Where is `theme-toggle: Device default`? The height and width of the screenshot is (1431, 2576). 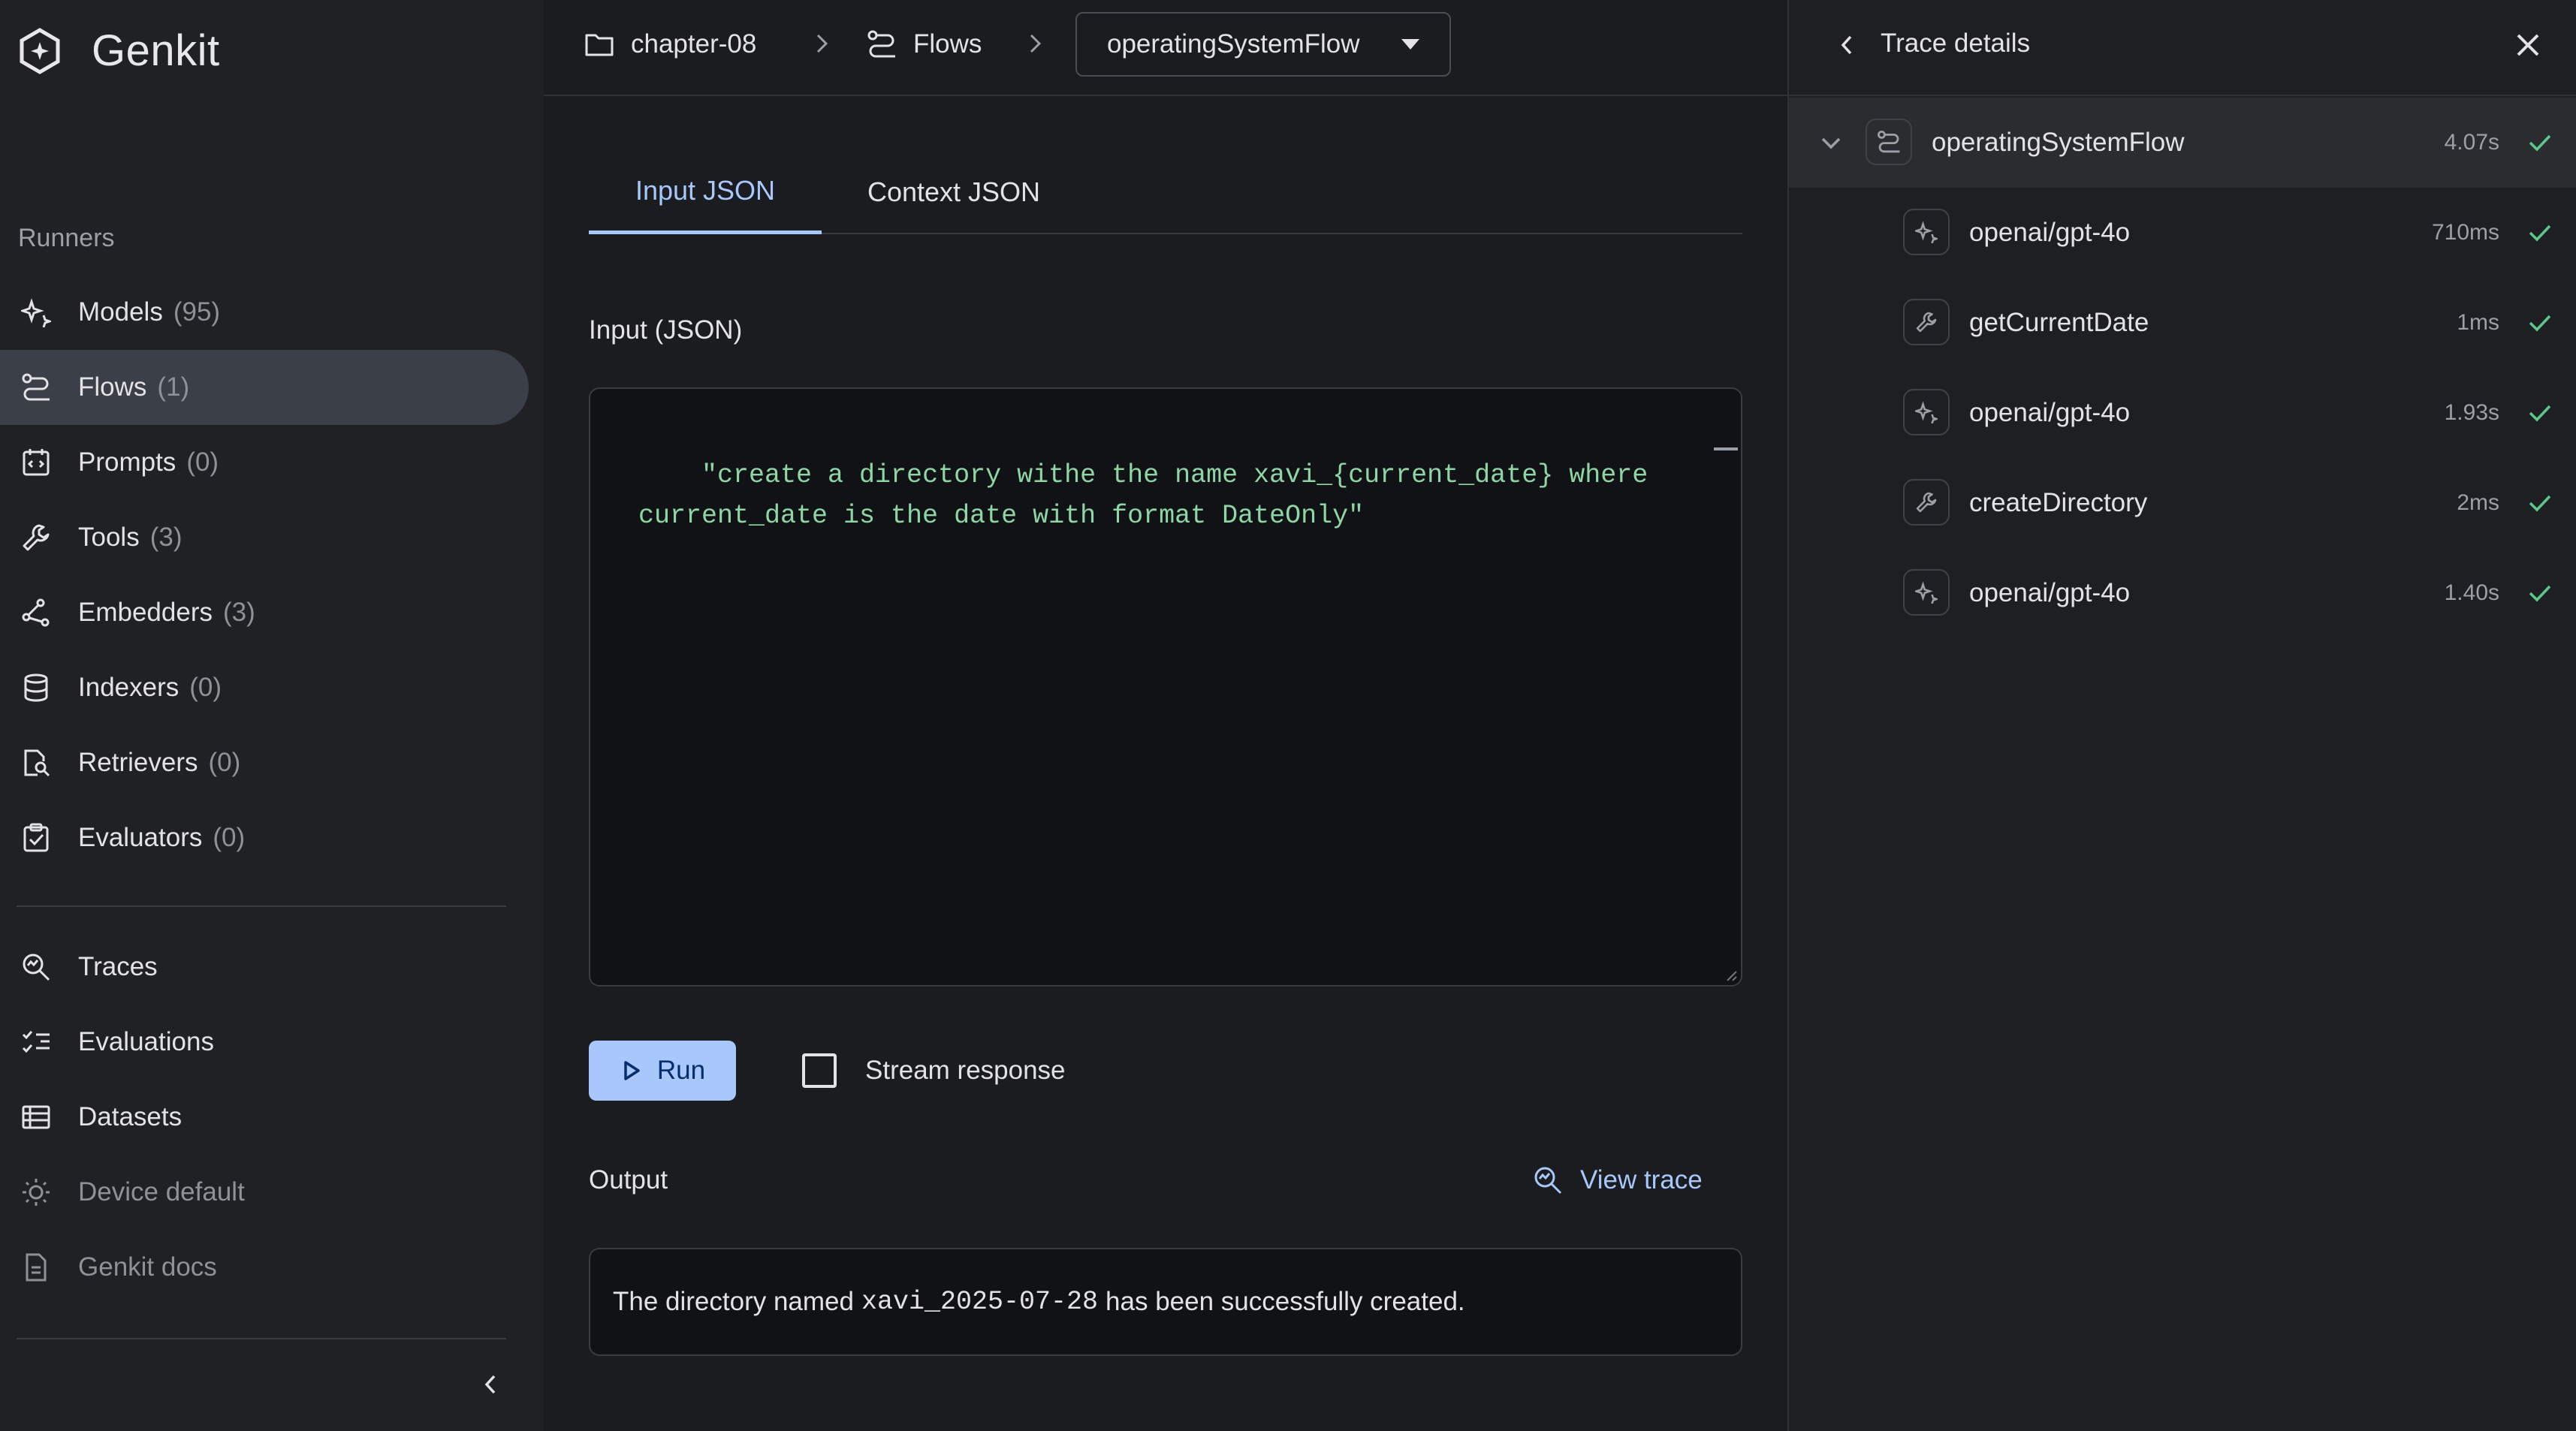
theme-toggle: Device default is located at coordinates (264, 1192).